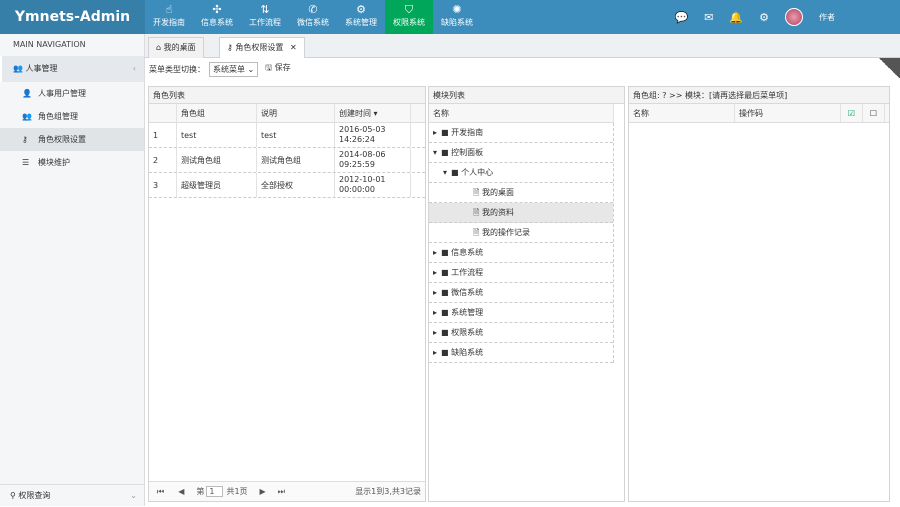  Describe the element at coordinates (357, 140) in the screenshot. I see `cell-time: 14:26:24` at that location.